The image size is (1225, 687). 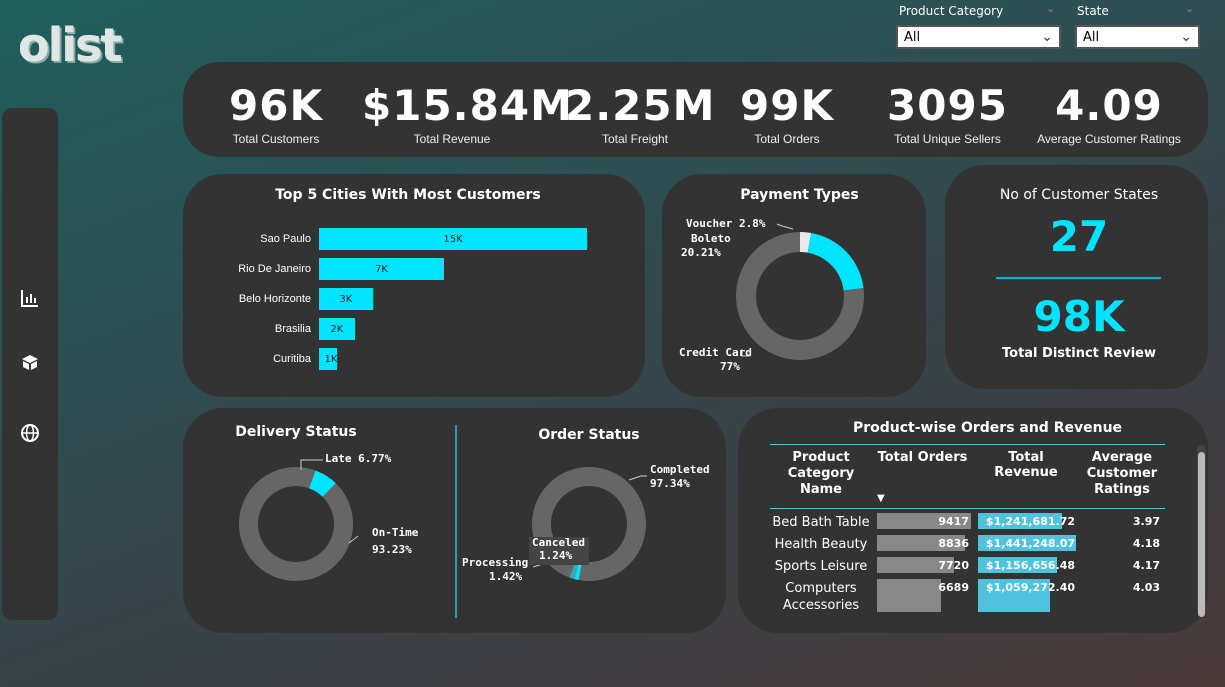 What do you see at coordinates (292, 359) in the screenshot?
I see `city-label: Curitiba` at bounding box center [292, 359].